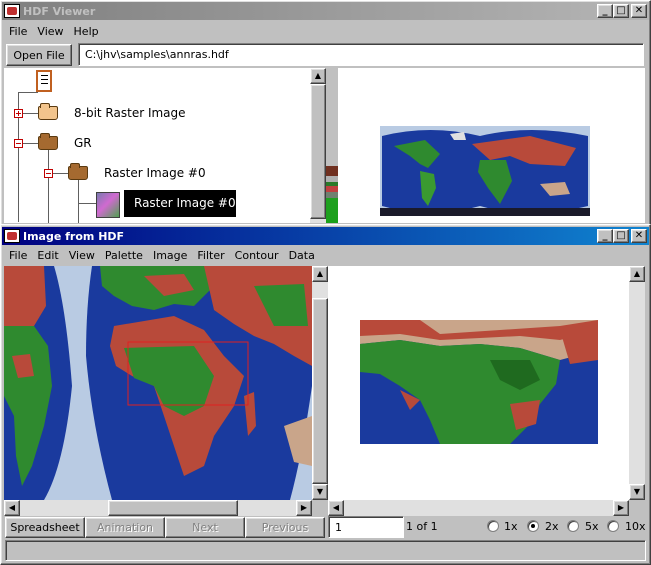 Image resolution: width=651 pixels, height=565 pixels. Describe the element at coordinates (130, 113) in the screenshot. I see `tree-item-8bit-raster: 8-bit Raster Image` at that location.